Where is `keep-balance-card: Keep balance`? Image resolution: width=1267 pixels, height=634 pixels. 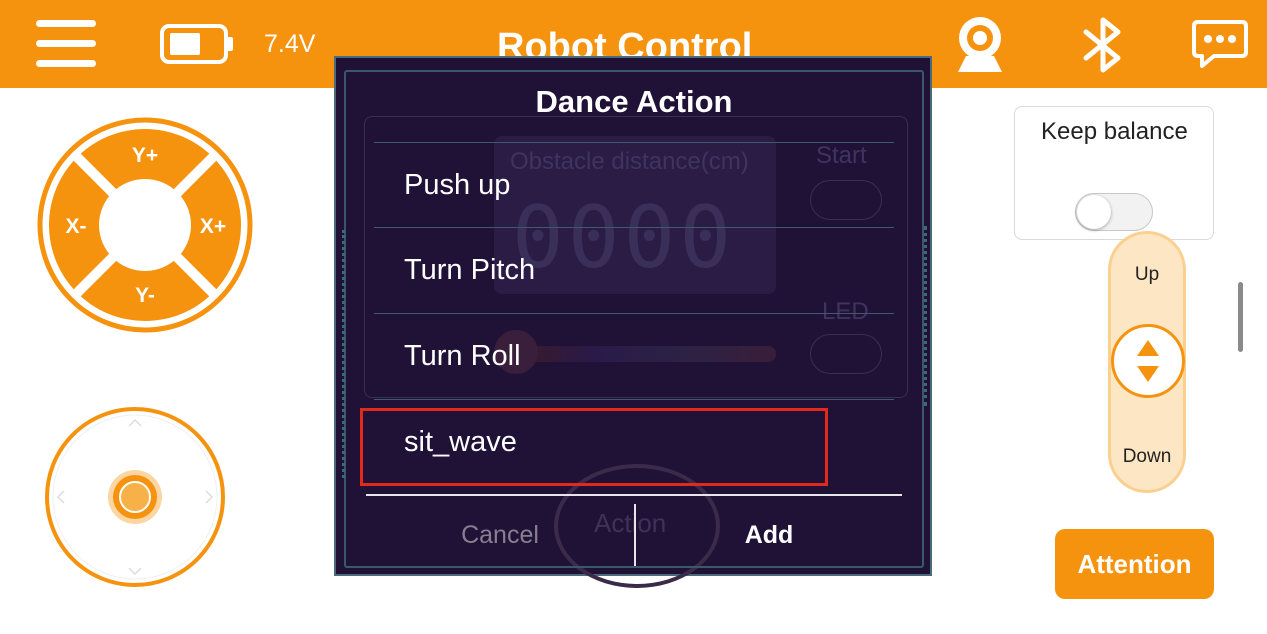 keep-balance-card: Keep balance is located at coordinates (1114, 173).